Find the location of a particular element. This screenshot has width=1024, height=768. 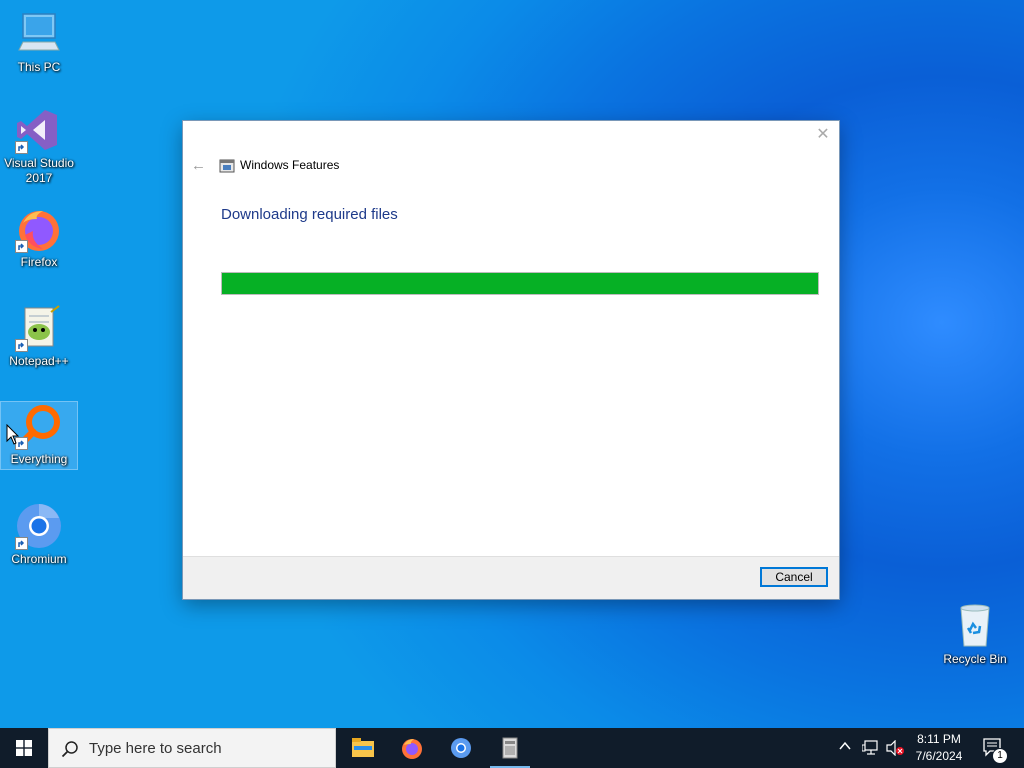

progress-fill is located at coordinates (520, 283).